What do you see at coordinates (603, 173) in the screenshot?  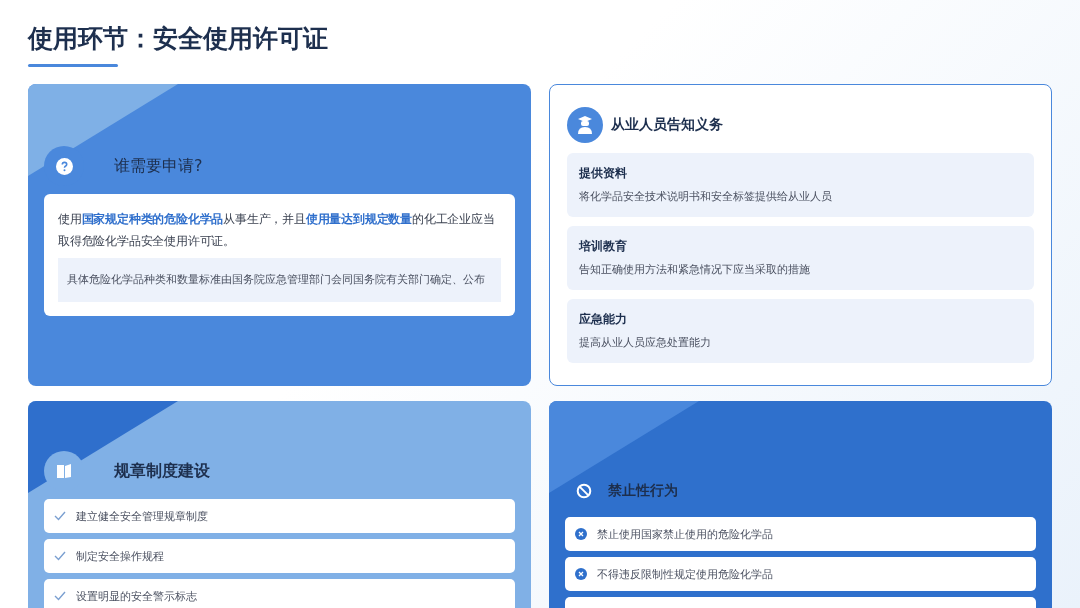 I see `item-title: 提供资料` at bounding box center [603, 173].